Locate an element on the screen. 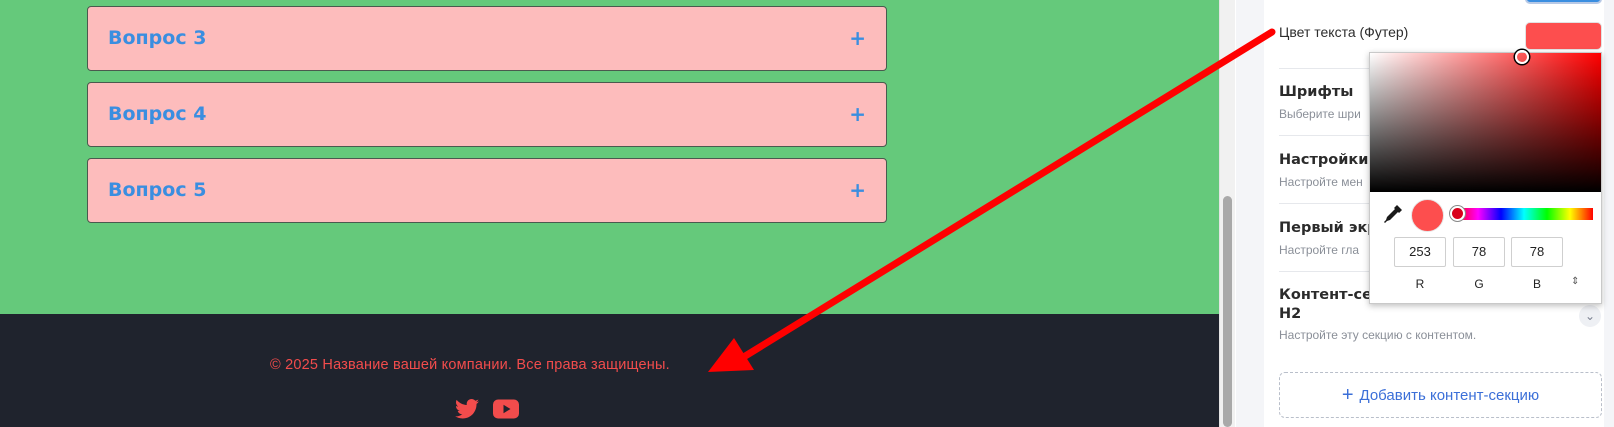 The height and width of the screenshot is (427, 1614). faq-question: Вопрос 3 is located at coordinates (157, 38).